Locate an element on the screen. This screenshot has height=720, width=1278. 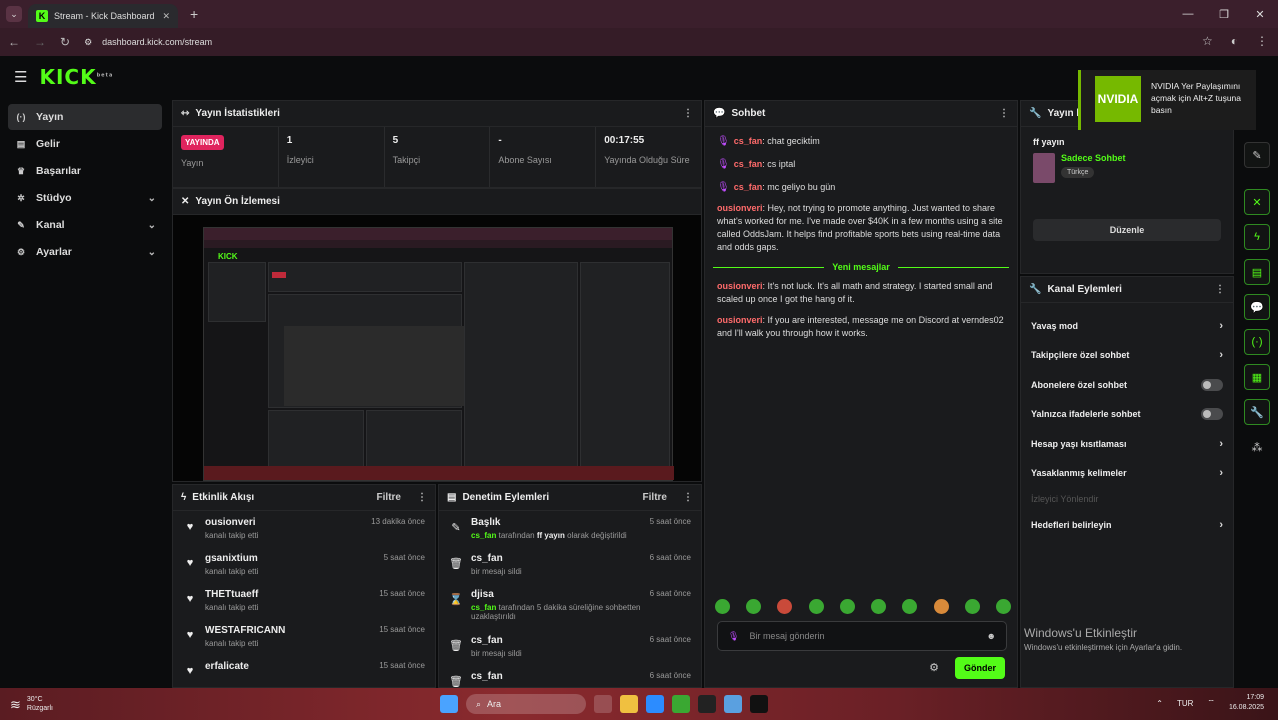
chat-settings-icon: ⚙ is located at coordinates (934, 667).